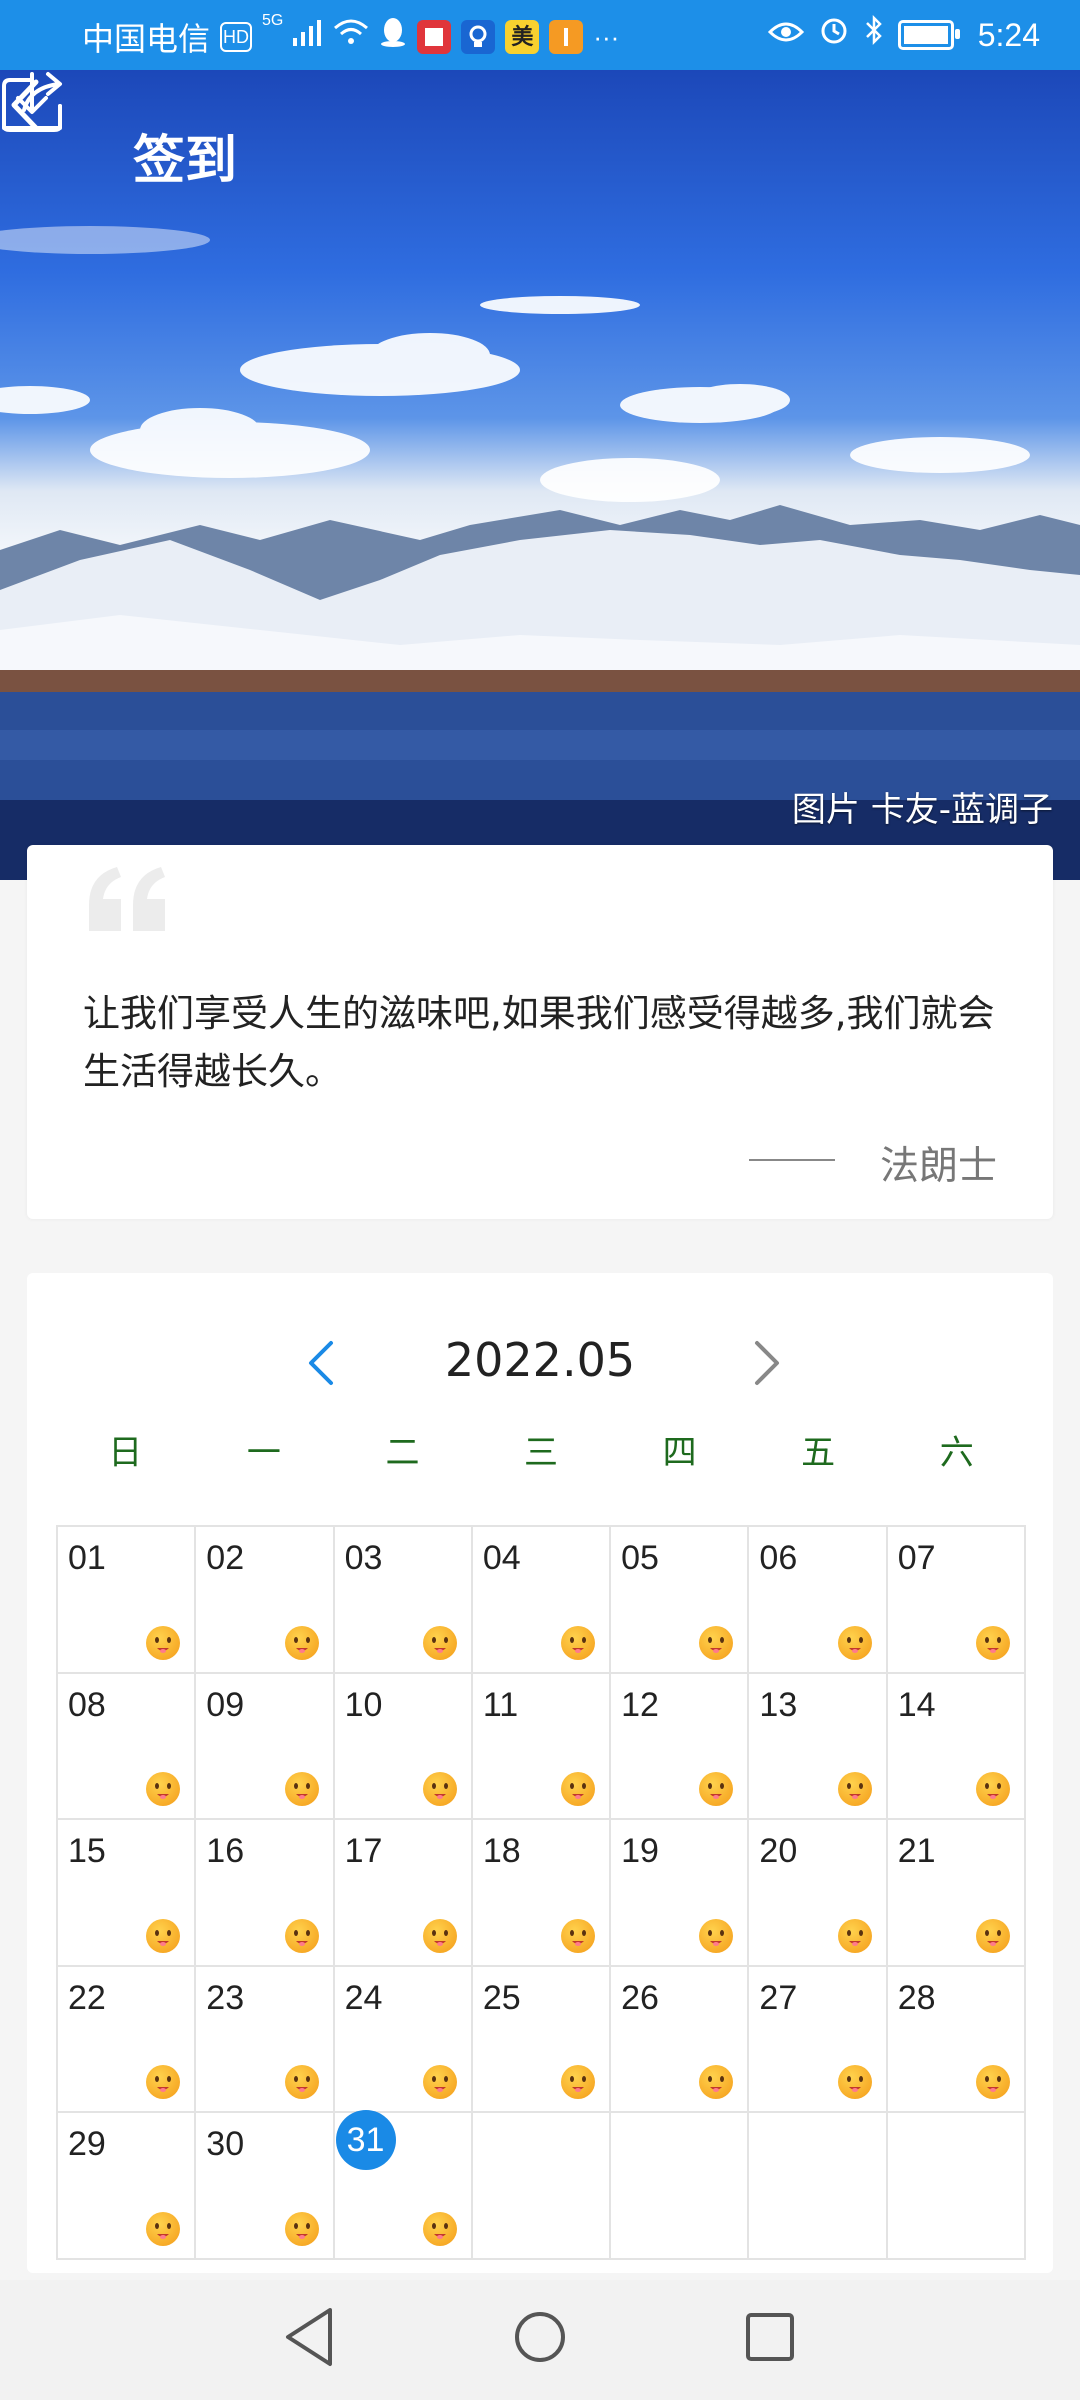  What do you see at coordinates (916, 1704) in the screenshot?
I see `day-number: 14` at bounding box center [916, 1704].